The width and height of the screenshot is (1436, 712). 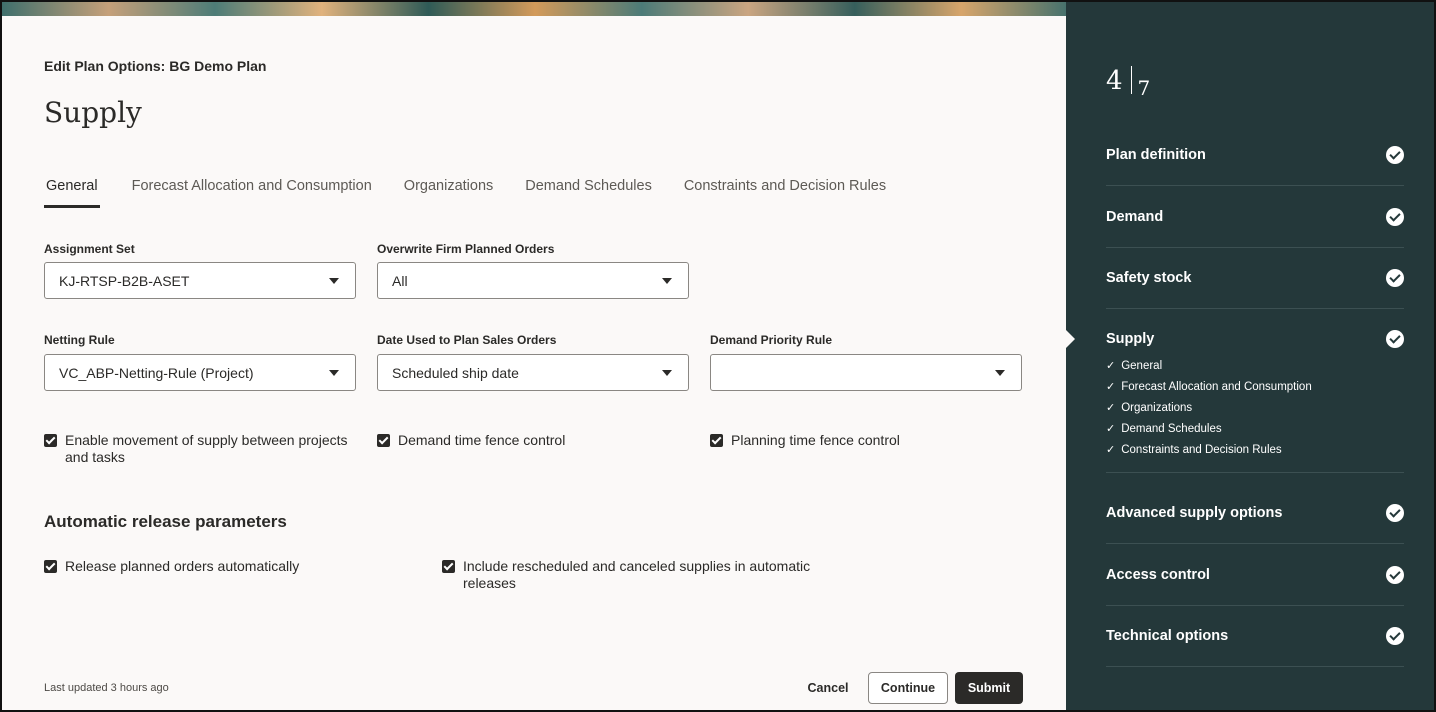 What do you see at coordinates (1114, 81) in the screenshot?
I see `current-step-number: 4` at bounding box center [1114, 81].